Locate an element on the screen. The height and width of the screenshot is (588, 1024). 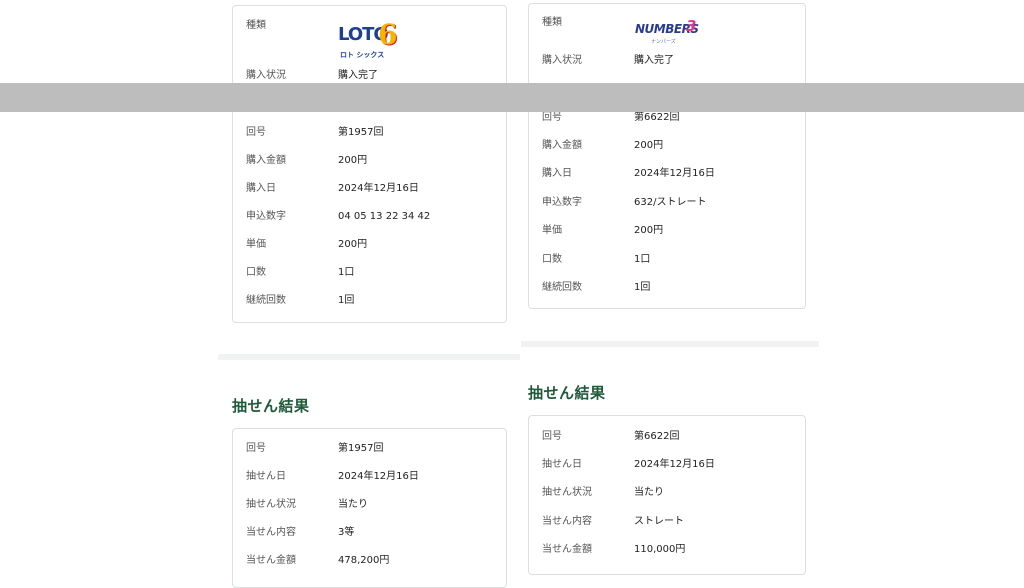
row-value: 478,200円 is located at coordinates (364, 560).